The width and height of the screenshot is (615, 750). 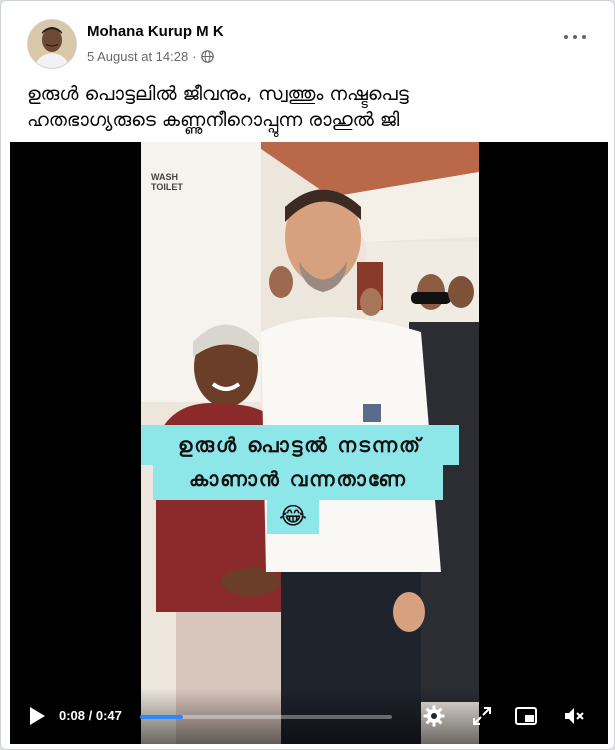 What do you see at coordinates (161, 717) in the screenshot?
I see `progress-fill` at bounding box center [161, 717].